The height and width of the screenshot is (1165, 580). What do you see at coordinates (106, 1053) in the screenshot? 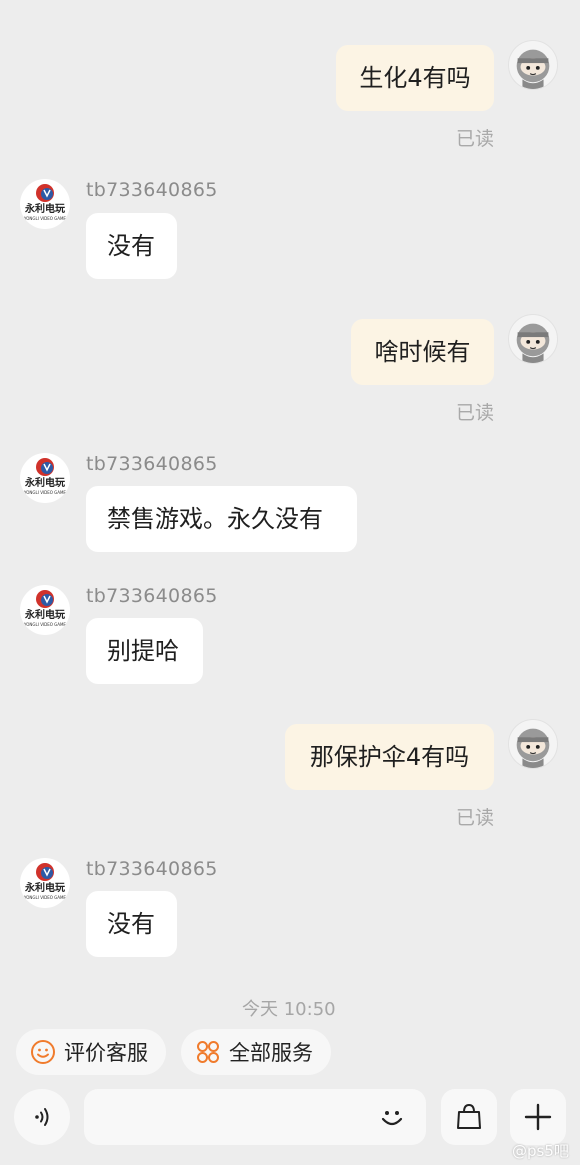
I see `rate-service-label: 评价客服` at bounding box center [106, 1053].